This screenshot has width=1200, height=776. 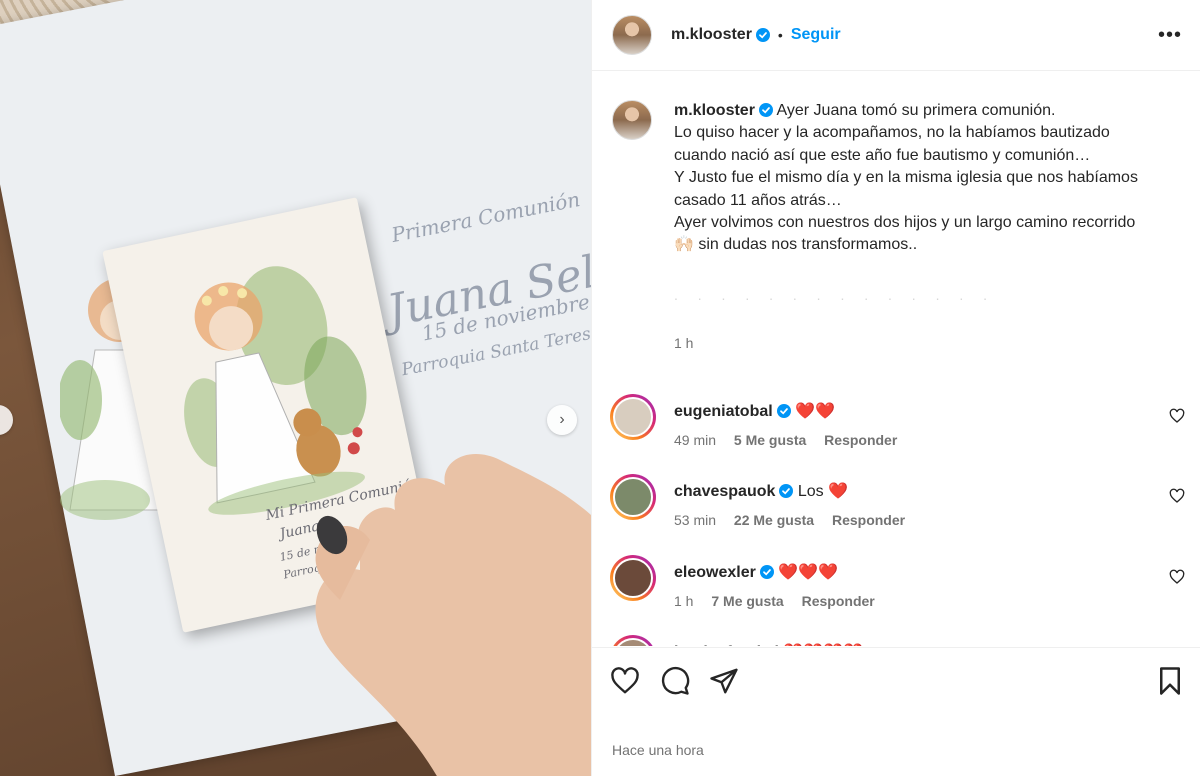 What do you see at coordinates (816, 35) in the screenshot?
I see `follow-button: Seguir` at bounding box center [816, 35].